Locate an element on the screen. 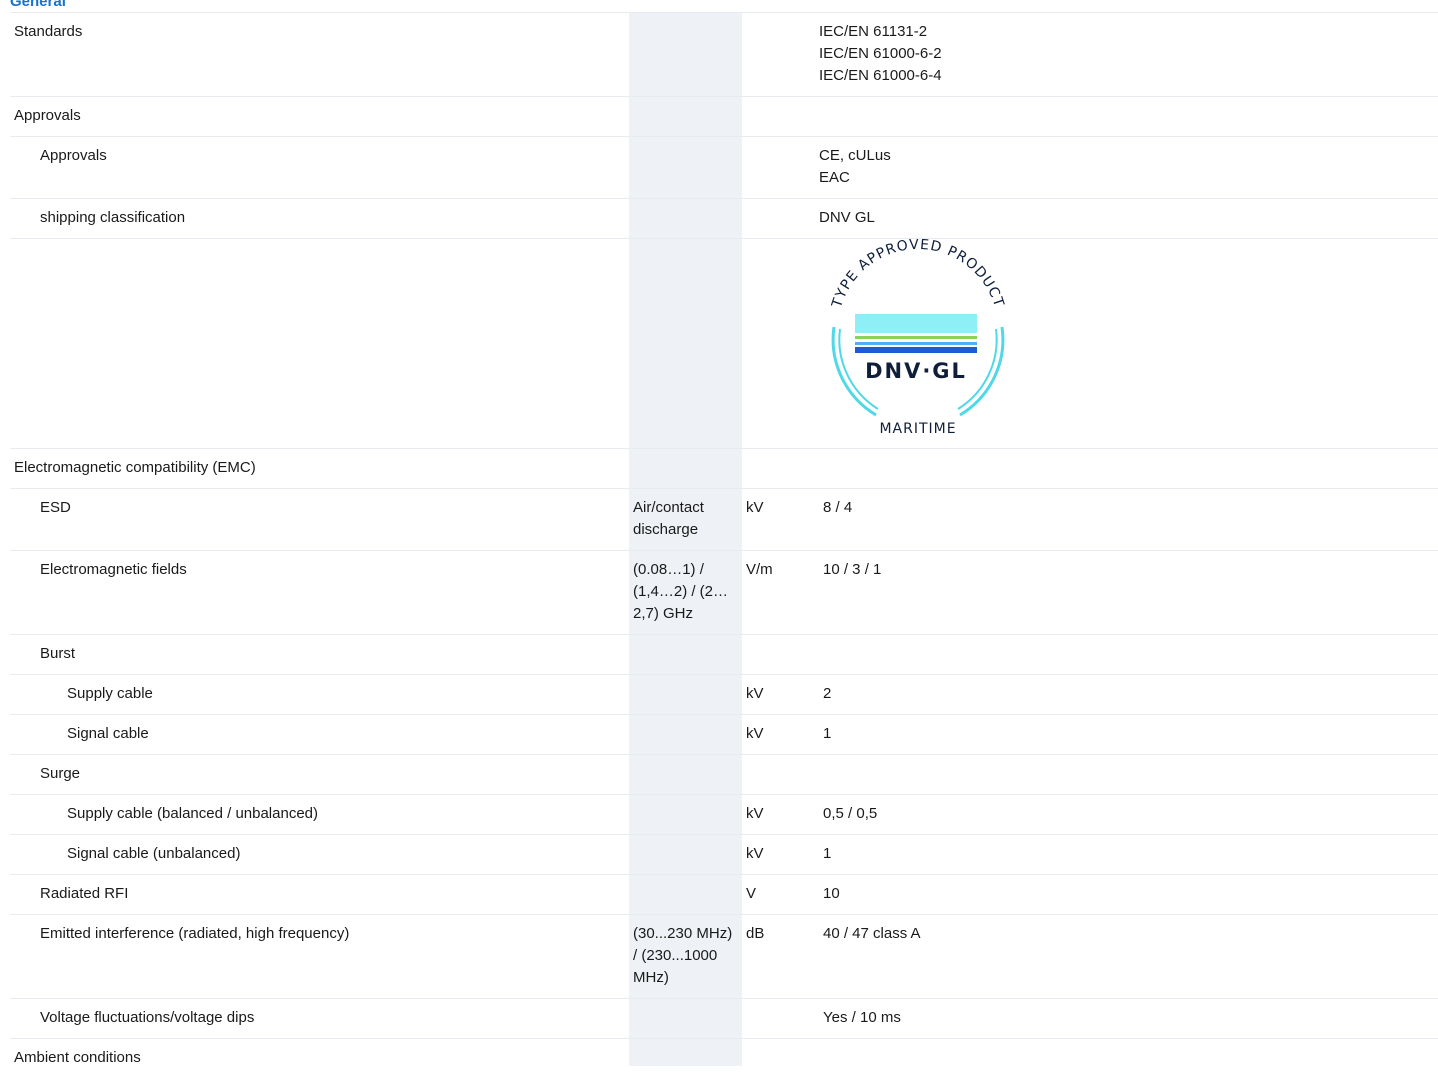 The height and width of the screenshot is (1078, 1438). row-value: 10 / 3 / 1 is located at coordinates (1128, 593).